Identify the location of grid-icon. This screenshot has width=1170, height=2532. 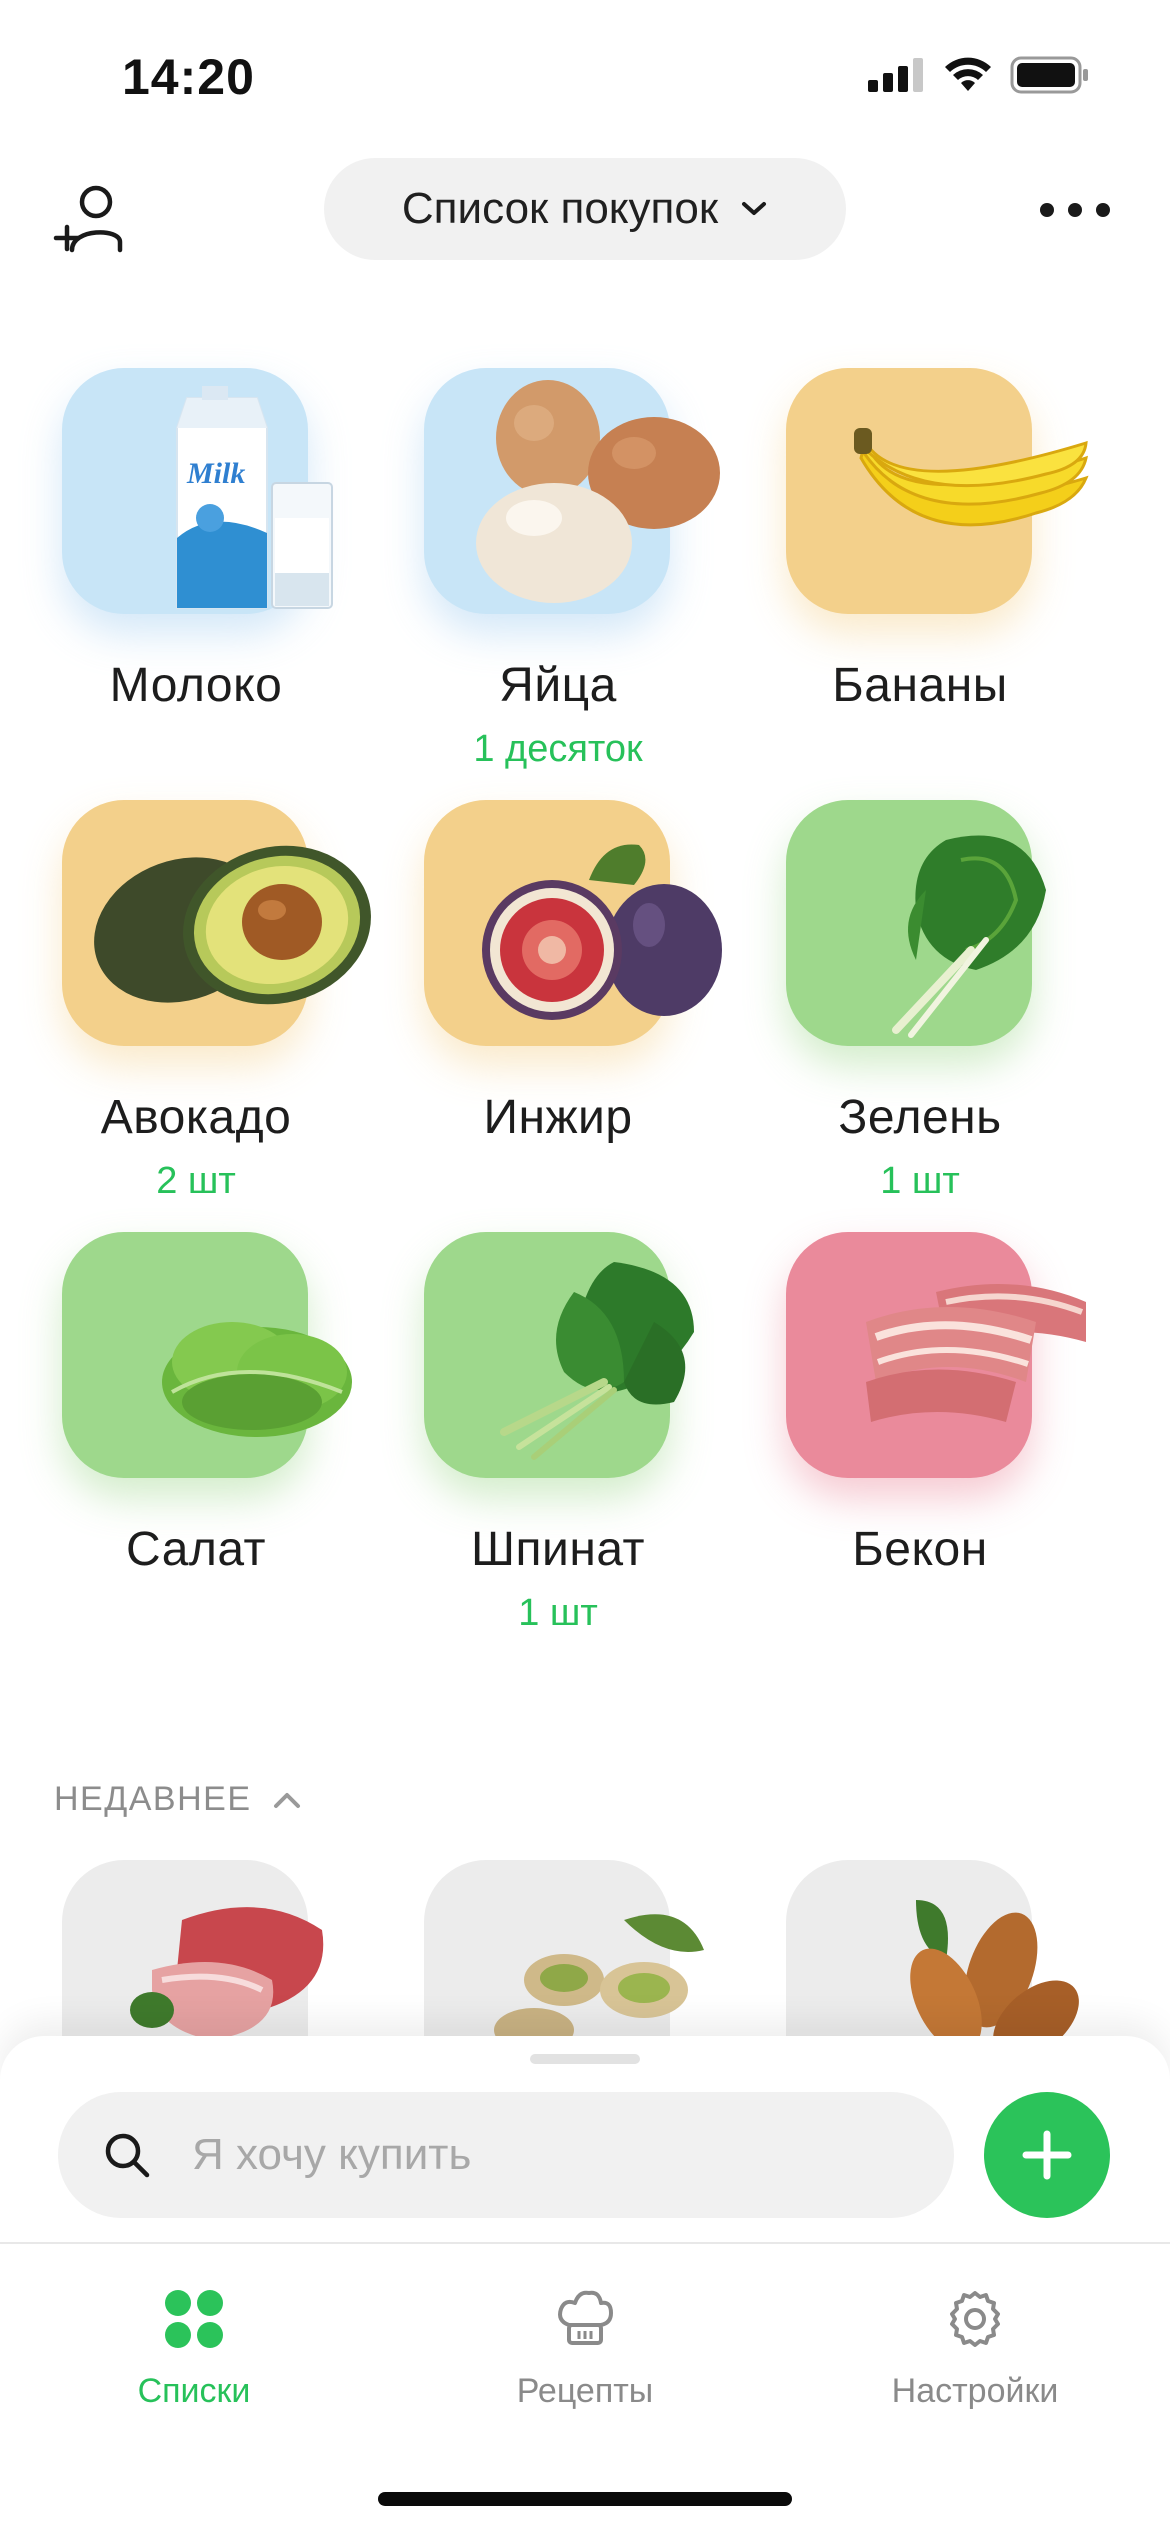
(194, 2319).